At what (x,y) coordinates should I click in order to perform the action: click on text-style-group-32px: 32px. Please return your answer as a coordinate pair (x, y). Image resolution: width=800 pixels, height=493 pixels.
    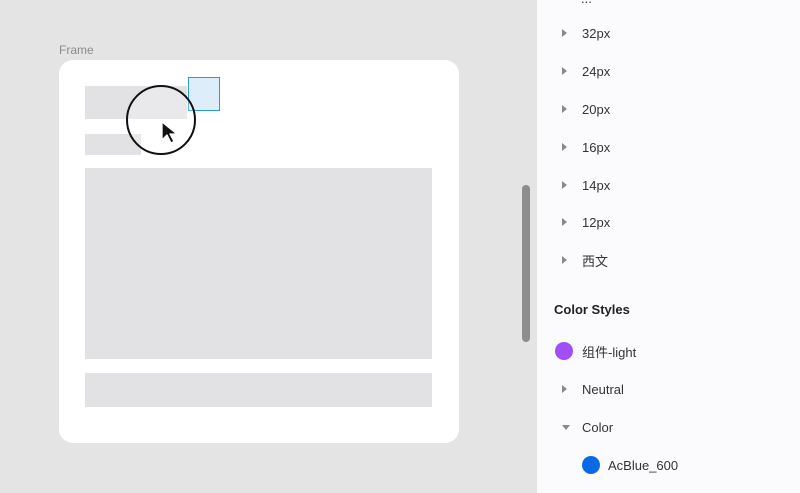
    Looking at the image, I should click on (668, 33).